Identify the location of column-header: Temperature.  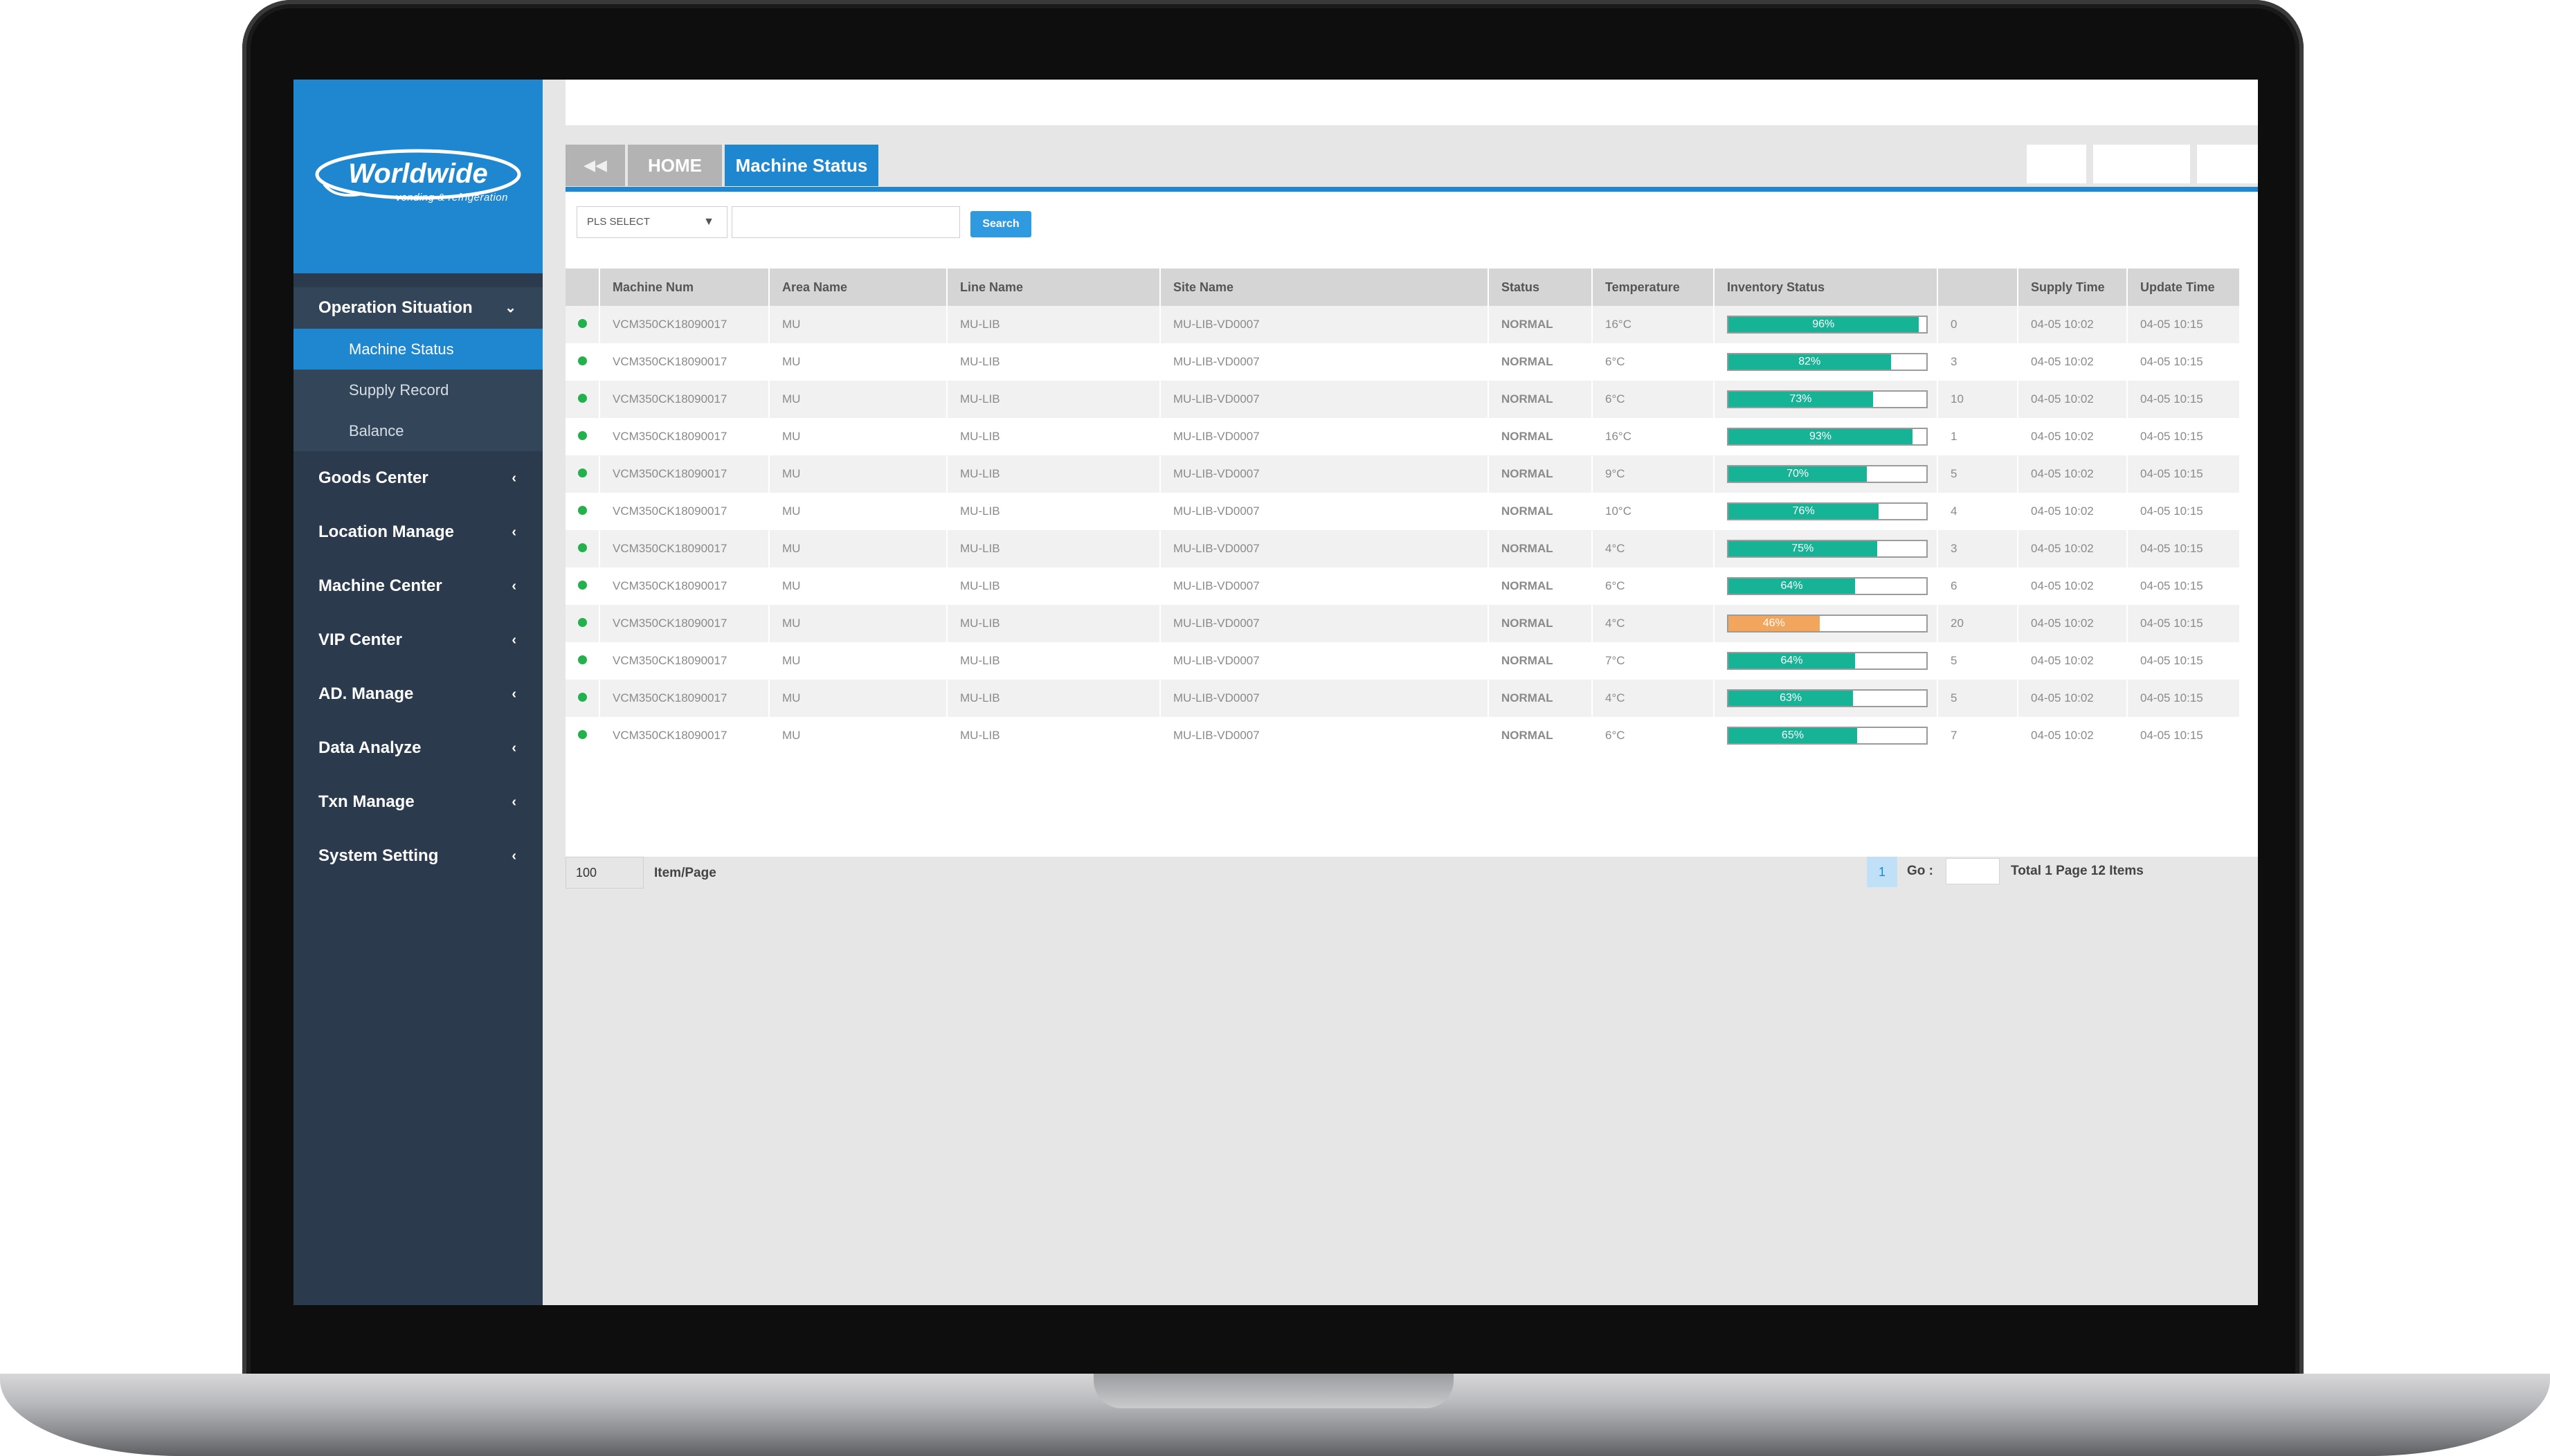
(1653, 287).